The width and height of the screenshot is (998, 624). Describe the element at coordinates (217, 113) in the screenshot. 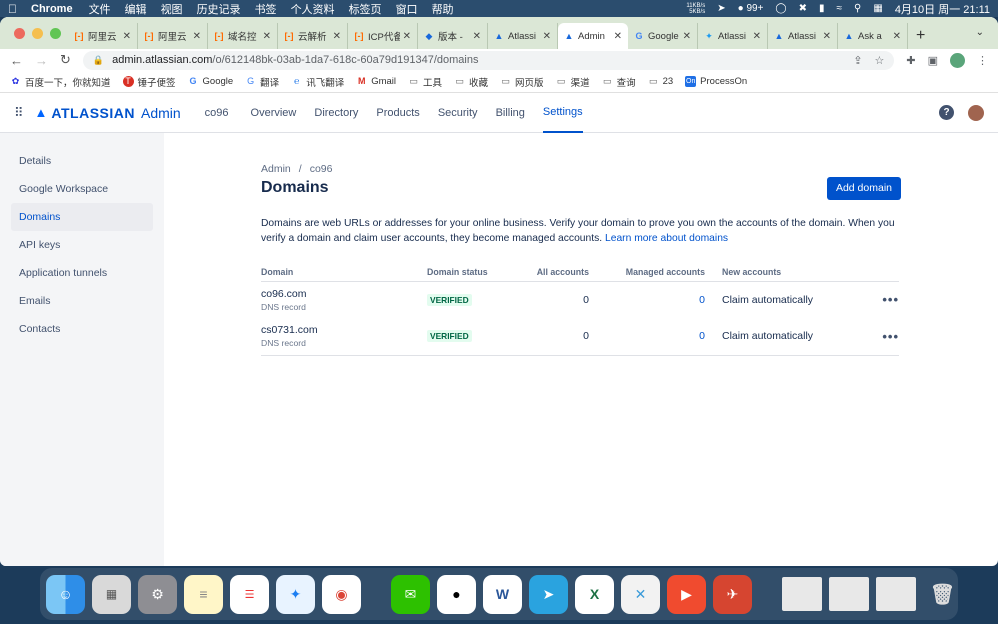

I see `org-switcher: co96` at that location.